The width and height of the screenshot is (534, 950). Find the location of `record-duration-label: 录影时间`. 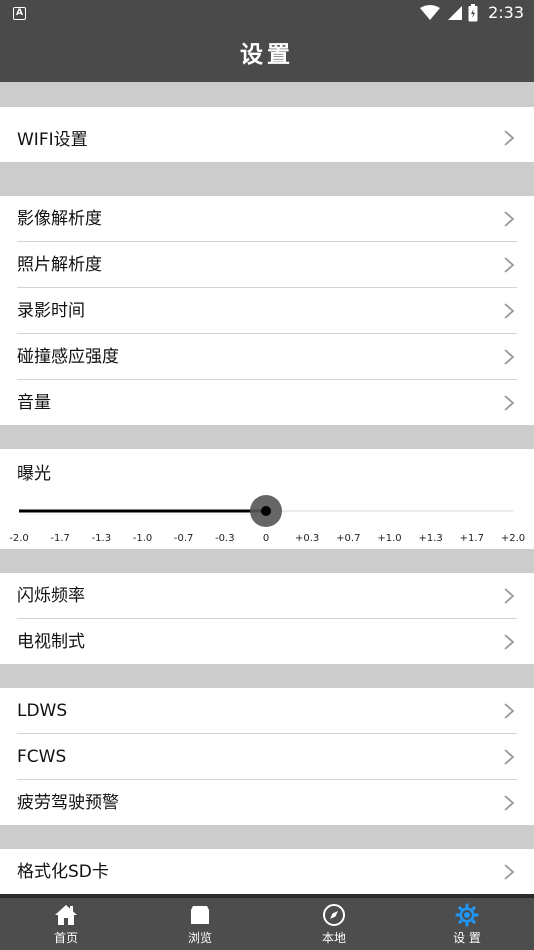

record-duration-label: 录影时间 is located at coordinates (51, 311).